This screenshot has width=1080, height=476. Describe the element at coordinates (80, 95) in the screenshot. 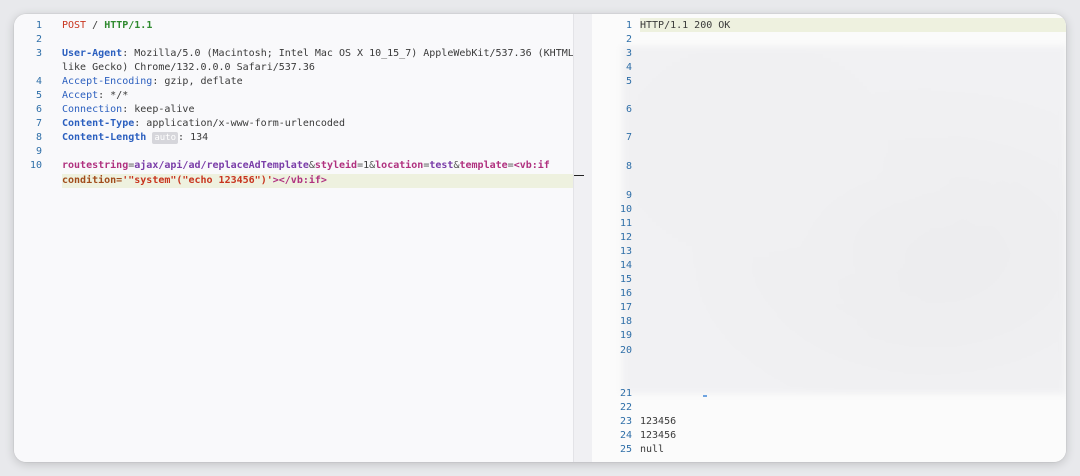

I see `header-name: Accept` at that location.